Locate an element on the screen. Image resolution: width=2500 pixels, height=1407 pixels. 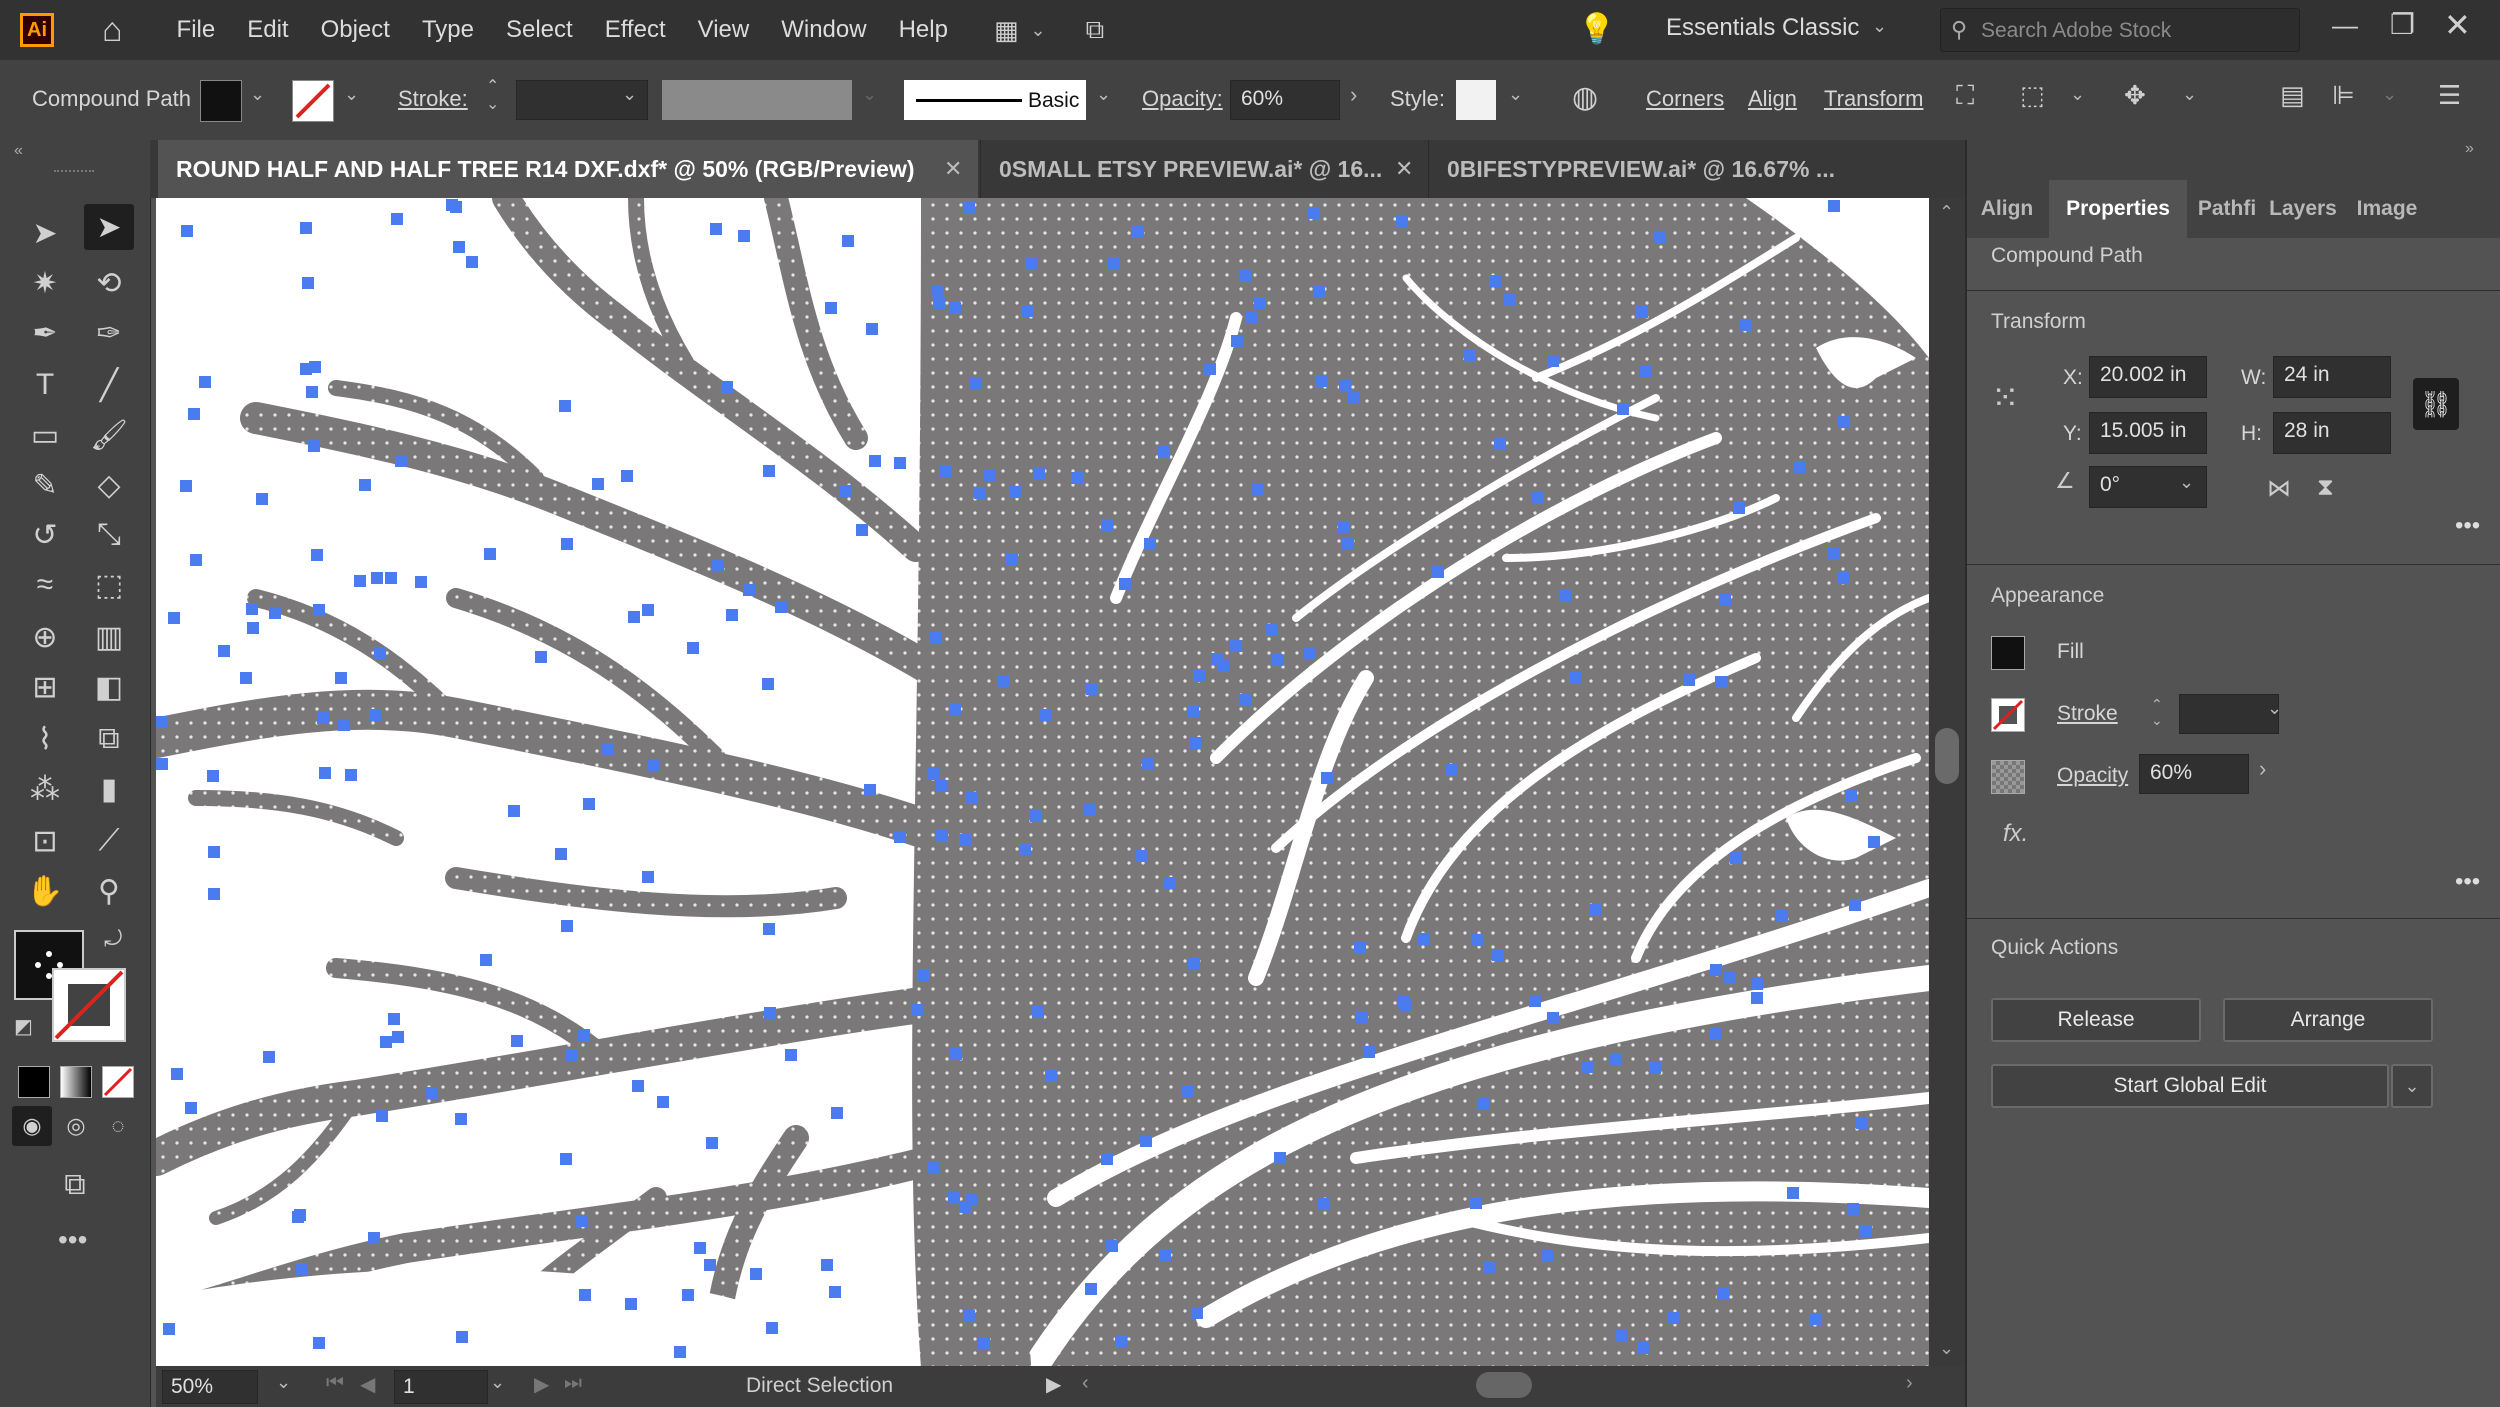
opacity-label: Opacity: is located at coordinates (1182, 99).